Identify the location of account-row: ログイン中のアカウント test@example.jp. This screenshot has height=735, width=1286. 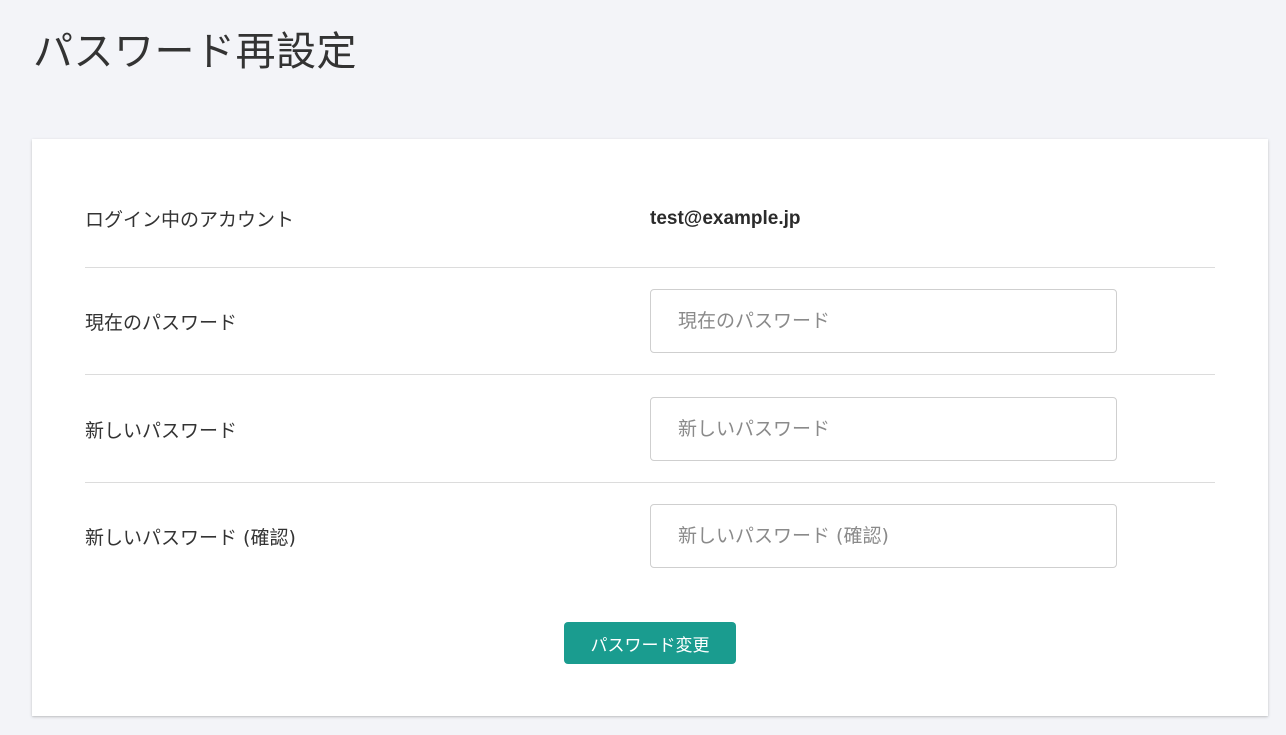
(650, 220).